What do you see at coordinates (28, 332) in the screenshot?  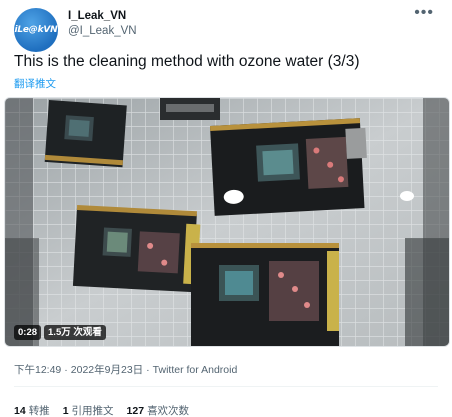 I see `video-duration: 0:28` at bounding box center [28, 332].